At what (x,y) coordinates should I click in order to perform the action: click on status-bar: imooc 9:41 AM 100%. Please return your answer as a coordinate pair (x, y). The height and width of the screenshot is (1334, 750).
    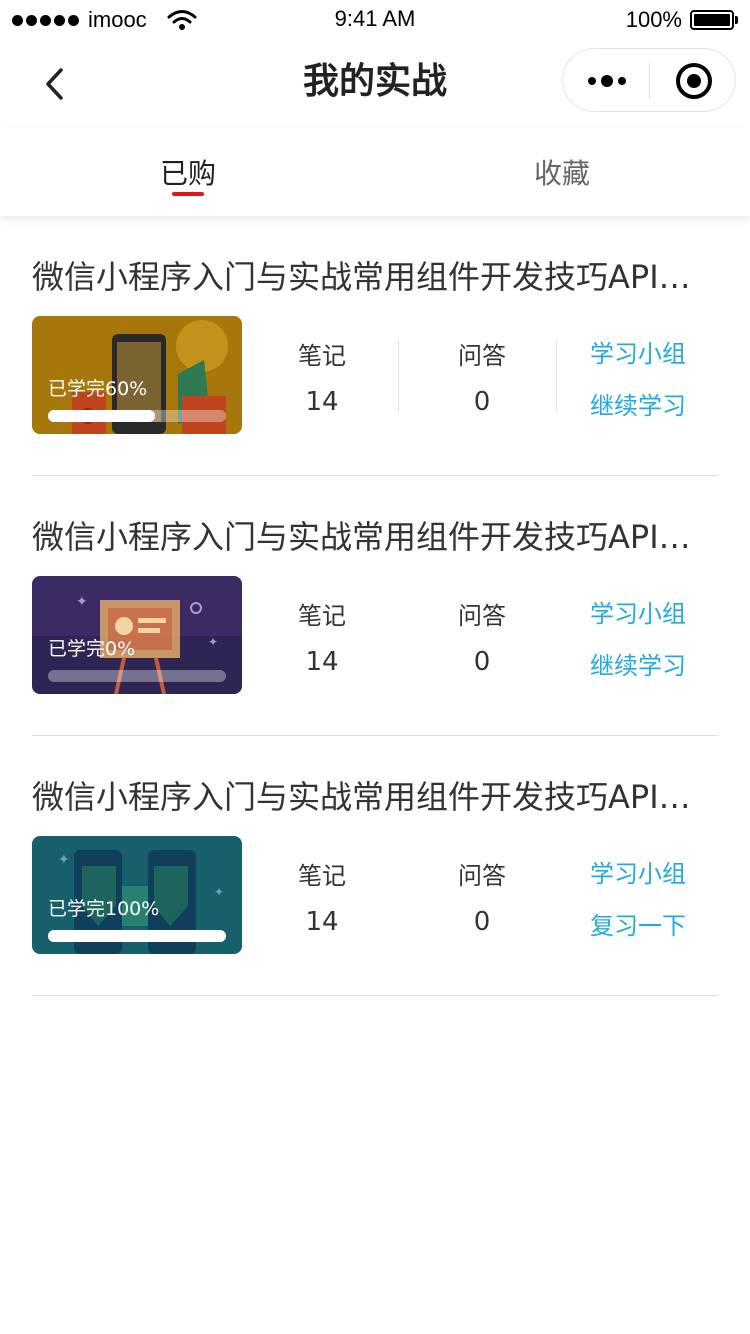
    Looking at the image, I should click on (375, 20).